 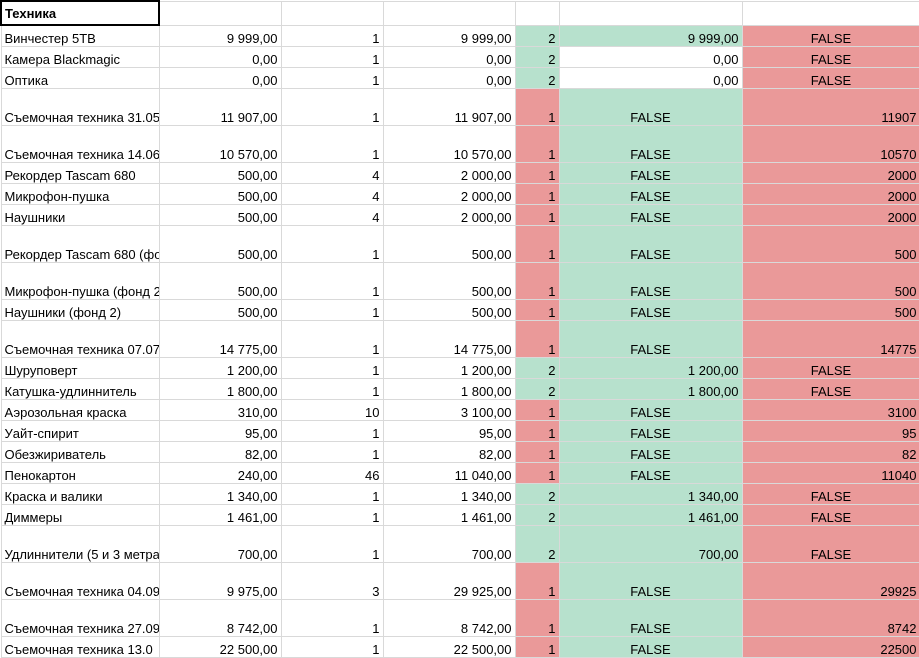 What do you see at coordinates (332, 194) in the screenshot?
I see `quantity-cell: 4` at bounding box center [332, 194].